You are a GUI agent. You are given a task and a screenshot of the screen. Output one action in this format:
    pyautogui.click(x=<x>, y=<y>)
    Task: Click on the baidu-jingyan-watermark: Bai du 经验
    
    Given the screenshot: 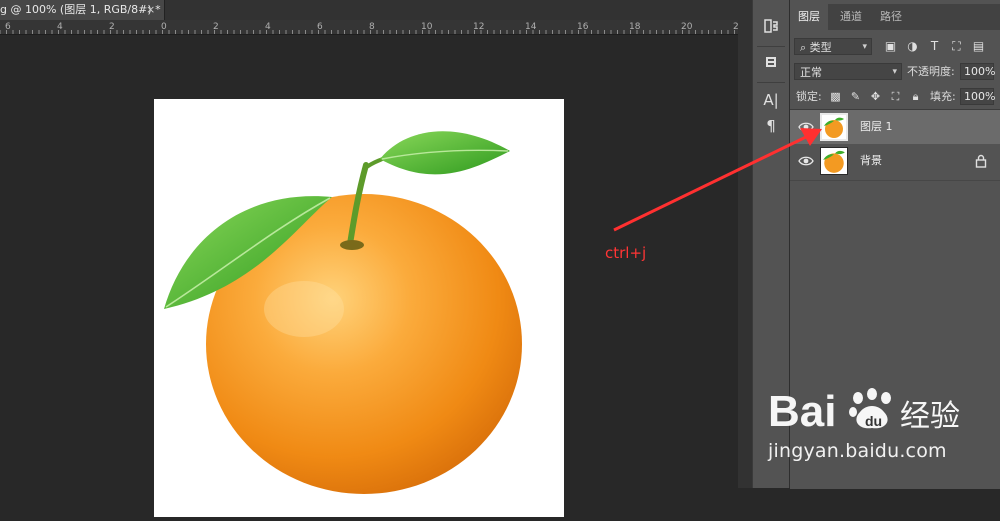 What is the action you would take?
    pyautogui.click(x=883, y=410)
    